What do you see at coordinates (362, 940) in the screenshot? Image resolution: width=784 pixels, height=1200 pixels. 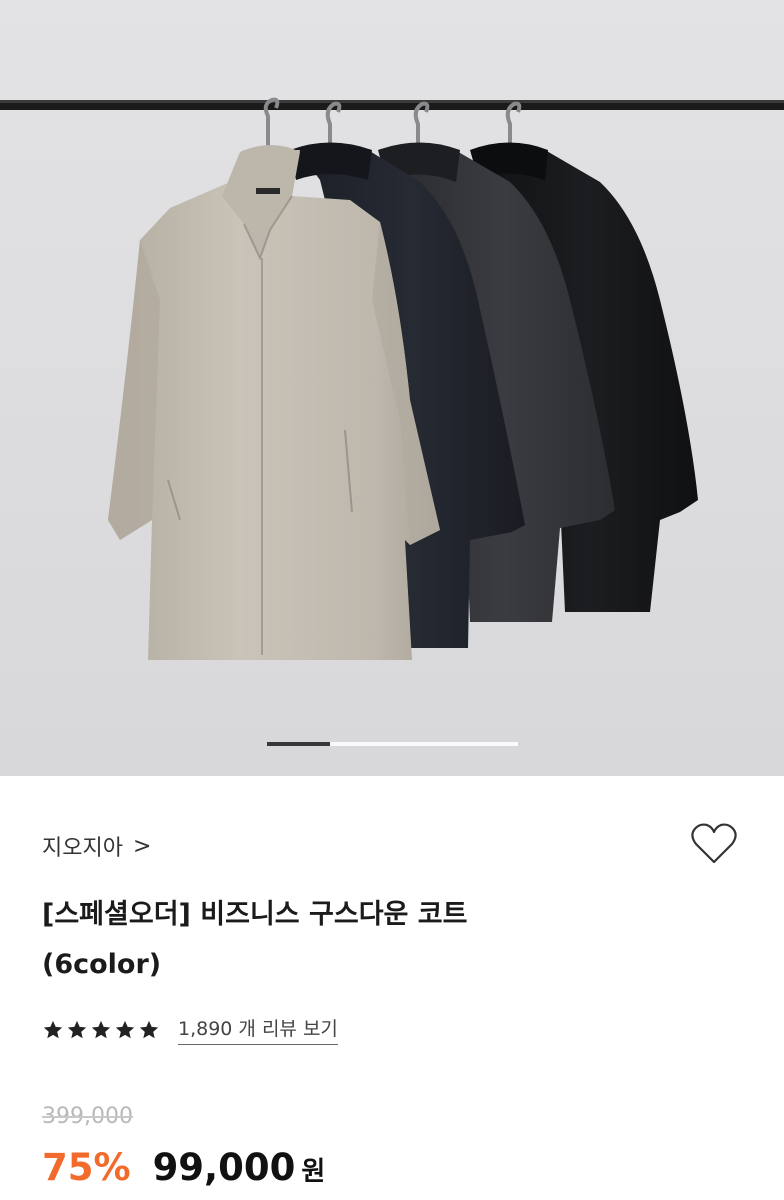 I see `product-title: [스페셜오더] 비즈니스 구스다운 코트 (6color)` at bounding box center [362, 940].